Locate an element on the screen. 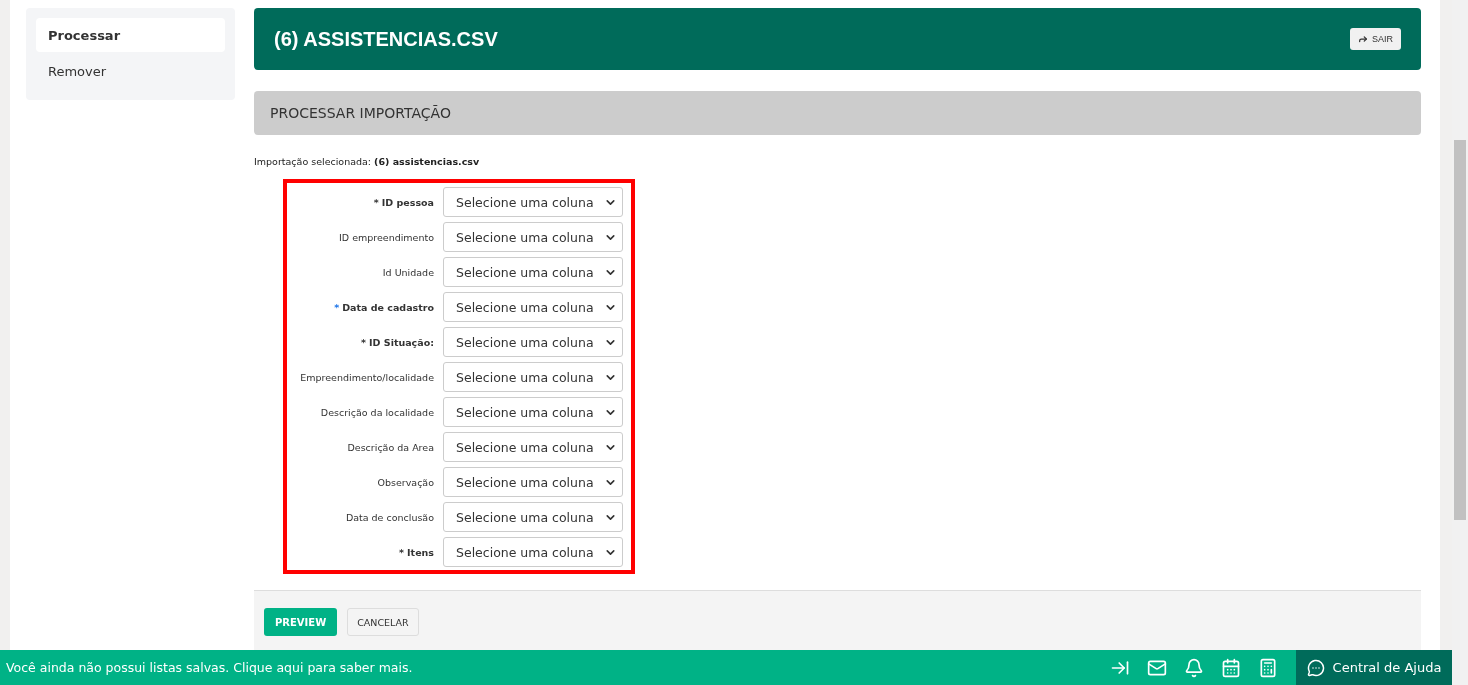  calculator-icon is located at coordinates (1268, 667).